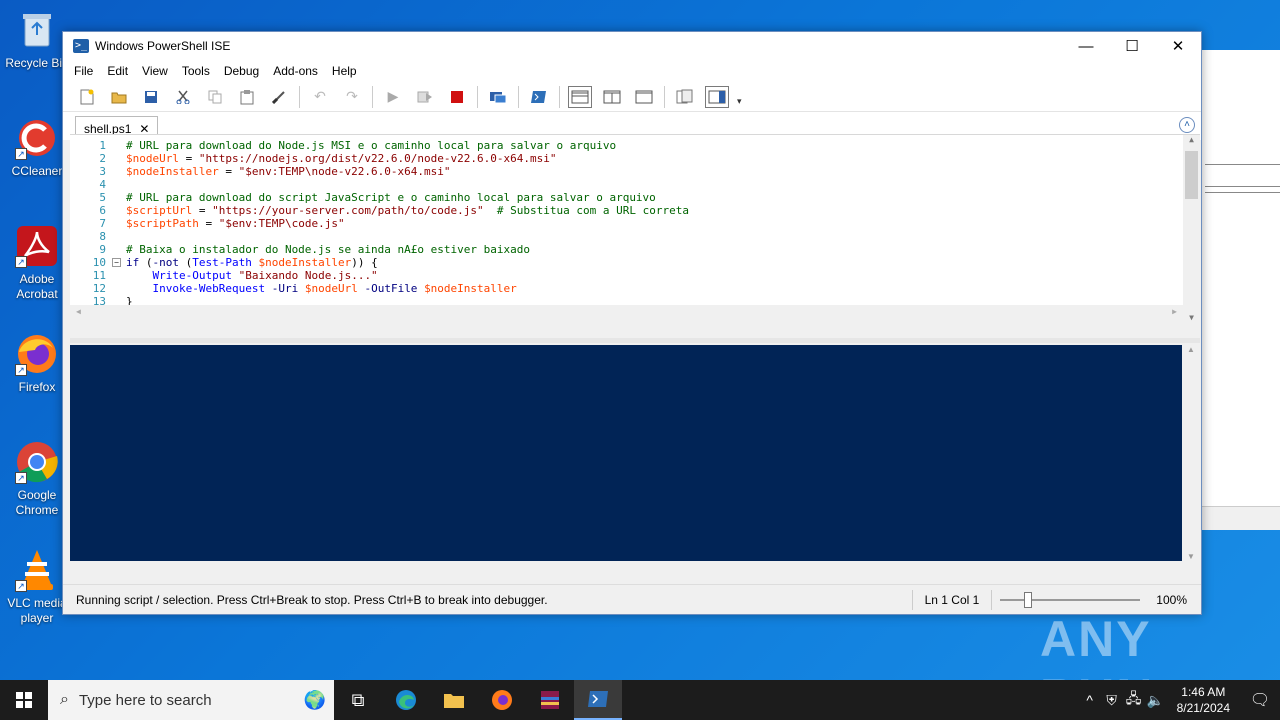  I want to click on vlc-icon: ↗, so click(37, 570).